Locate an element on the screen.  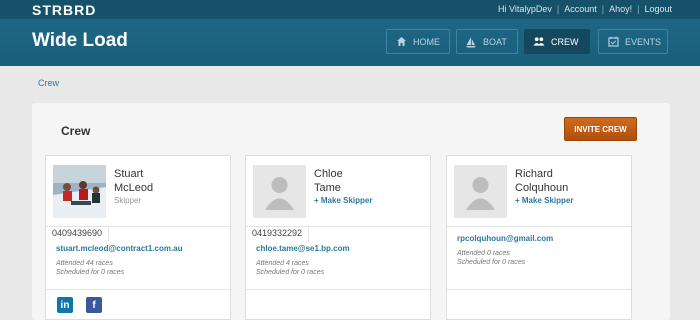
crew-name: Chloe Tame is located at coordinates (328, 181).